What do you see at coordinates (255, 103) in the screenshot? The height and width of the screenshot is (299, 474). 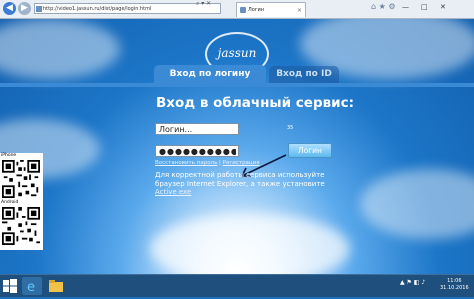 I see `page-title: Вход в облачный сервис:` at bounding box center [255, 103].